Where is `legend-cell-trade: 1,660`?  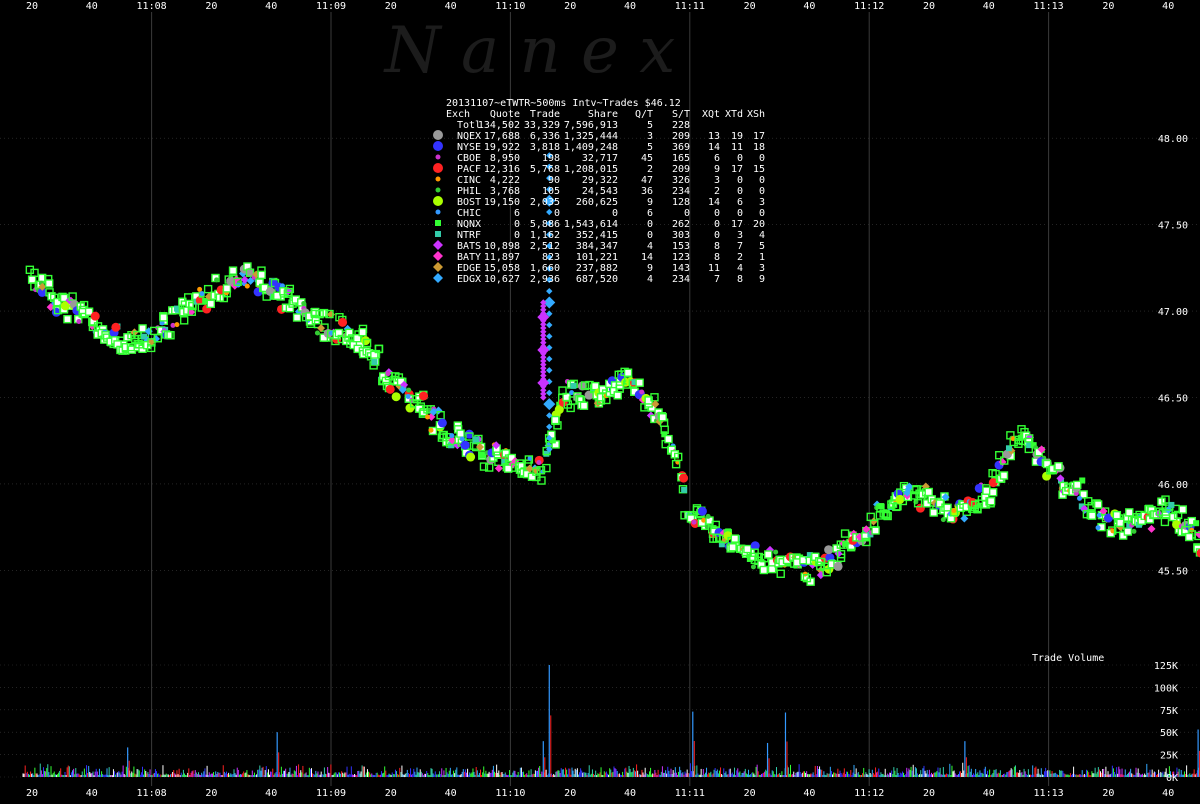 legend-cell-trade: 1,660 is located at coordinates (545, 268).